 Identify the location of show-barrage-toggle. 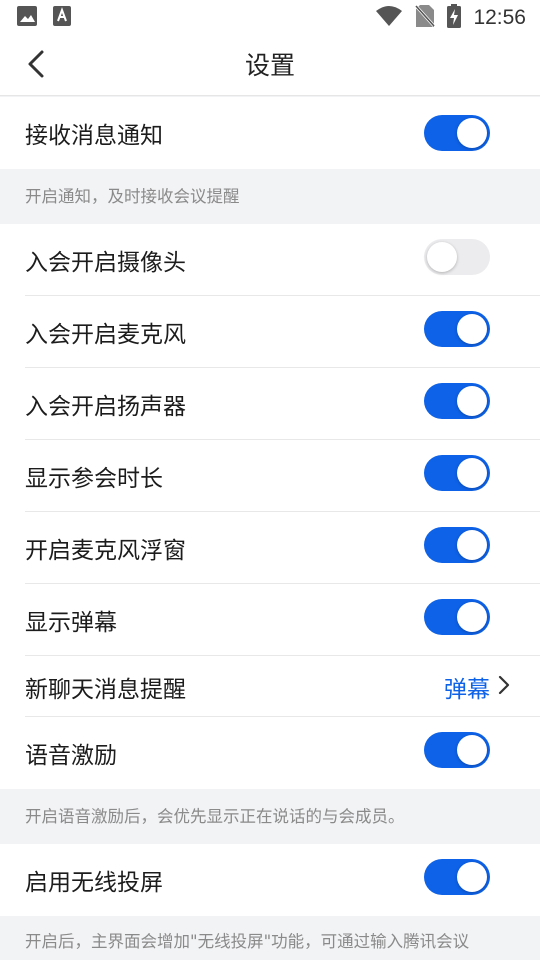
(457, 617).